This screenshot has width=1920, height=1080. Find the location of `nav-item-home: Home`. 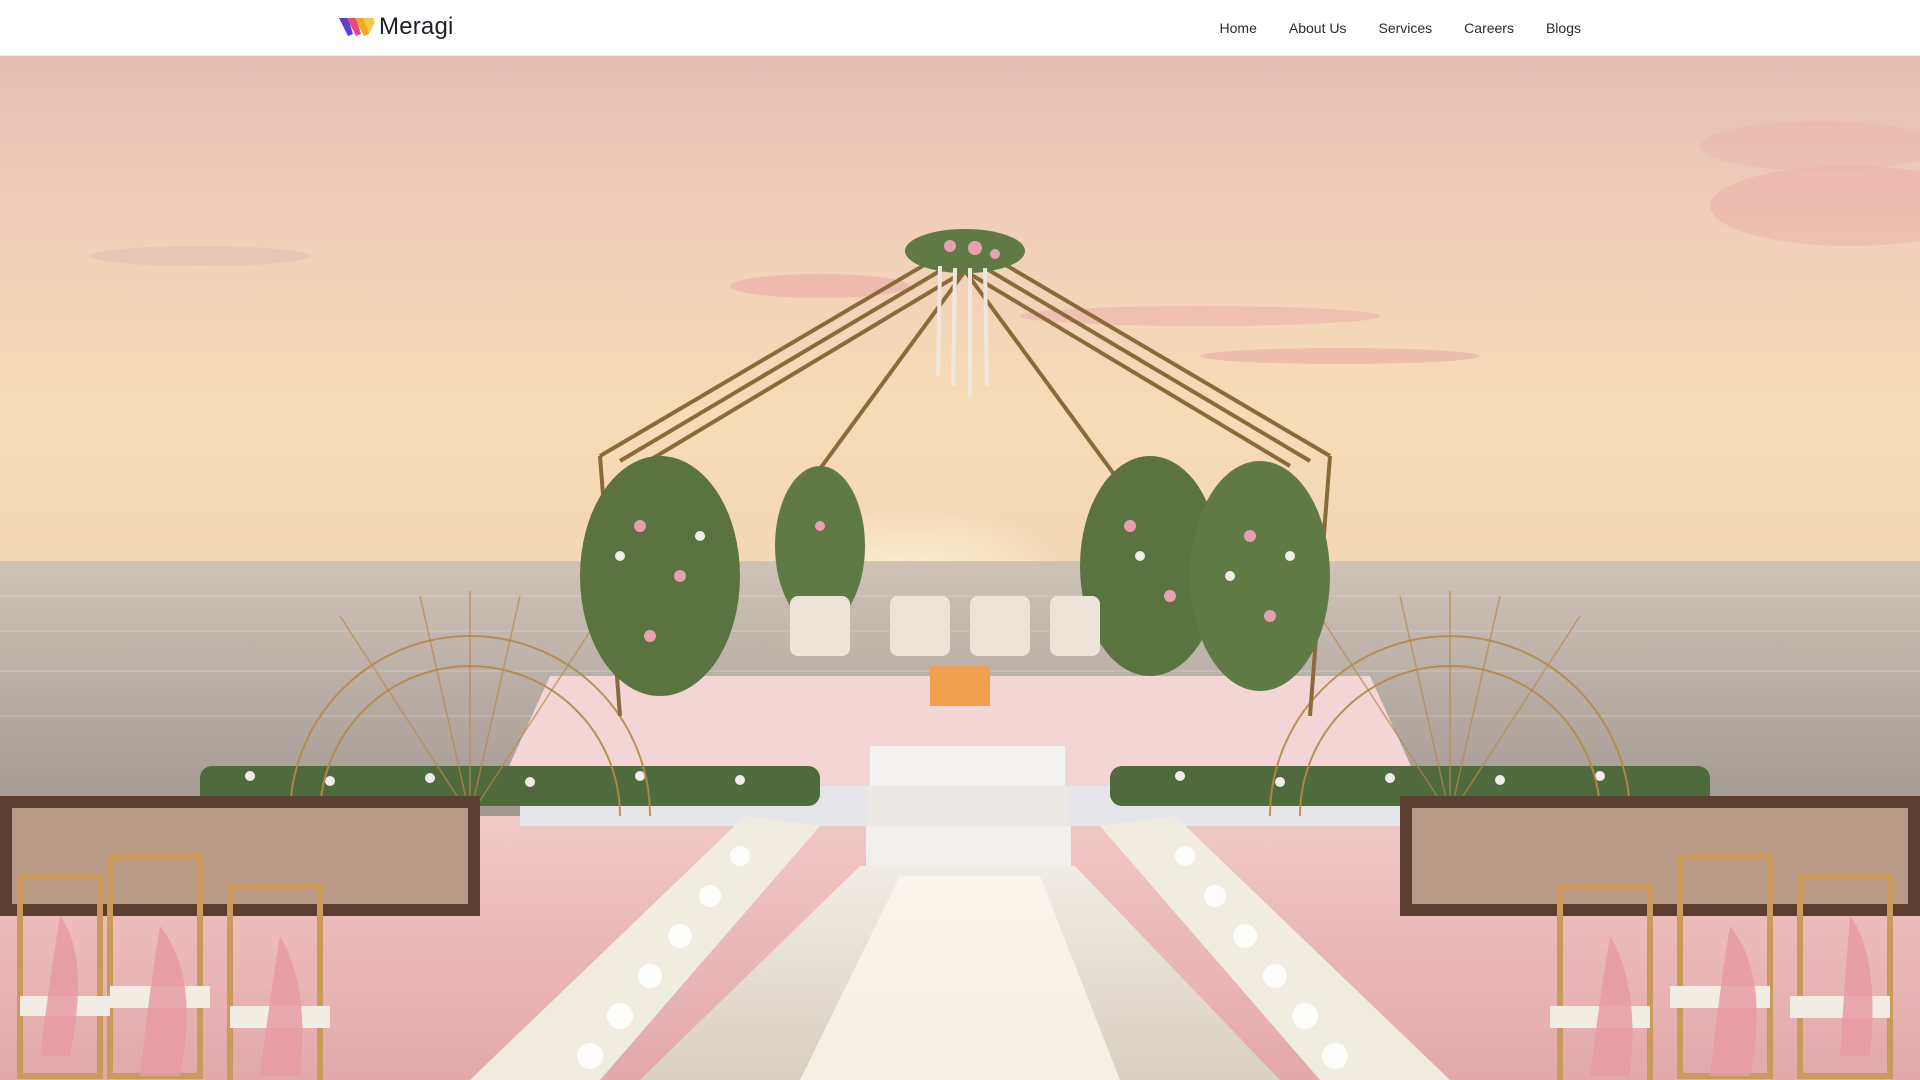

nav-item-home: Home is located at coordinates (1238, 28).